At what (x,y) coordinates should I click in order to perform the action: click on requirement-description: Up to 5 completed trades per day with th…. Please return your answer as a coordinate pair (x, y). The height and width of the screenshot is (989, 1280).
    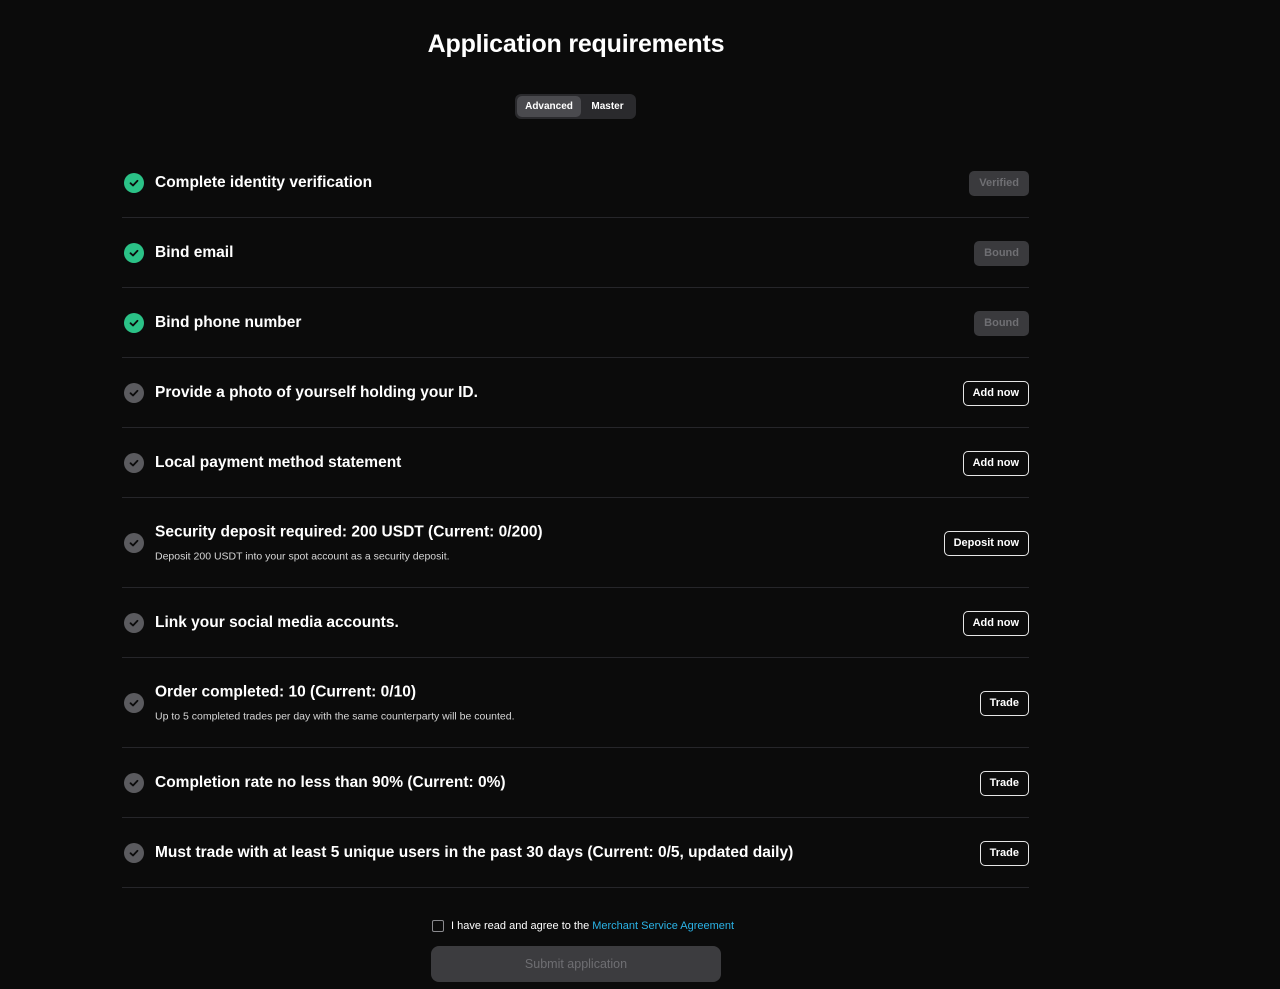
    Looking at the image, I should click on (335, 716).